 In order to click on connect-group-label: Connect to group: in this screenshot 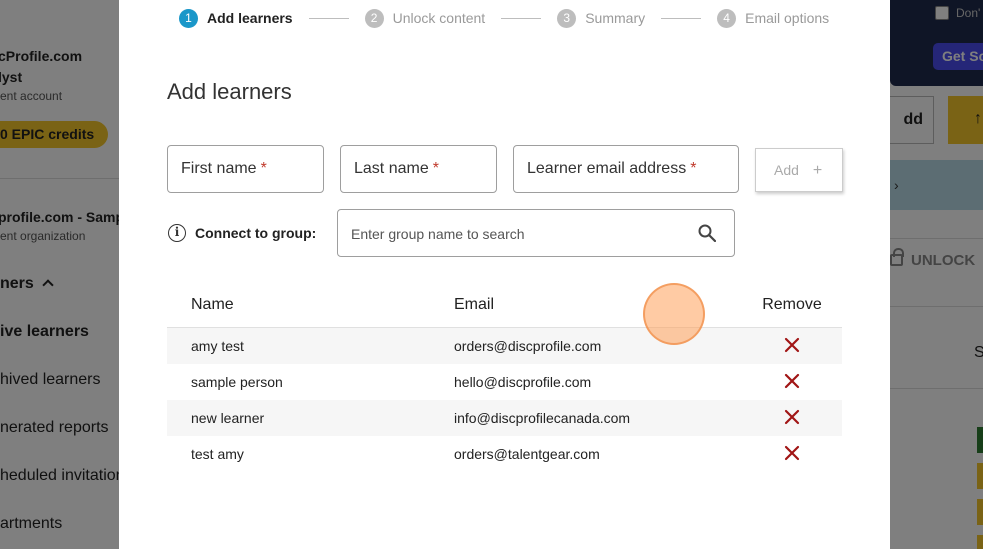, I will do `click(256, 233)`.